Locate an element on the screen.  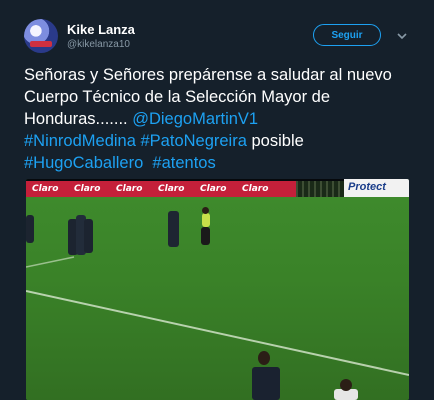
hashtag-link: #HugoCaballero is located at coordinates (83, 163).